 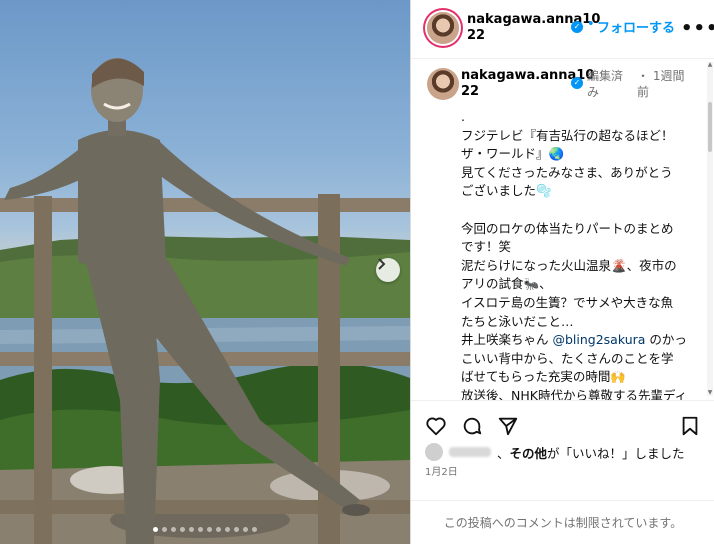 I want to click on caption-line: 見てくださったみなさま、ありがとう, so click(x=567, y=172).